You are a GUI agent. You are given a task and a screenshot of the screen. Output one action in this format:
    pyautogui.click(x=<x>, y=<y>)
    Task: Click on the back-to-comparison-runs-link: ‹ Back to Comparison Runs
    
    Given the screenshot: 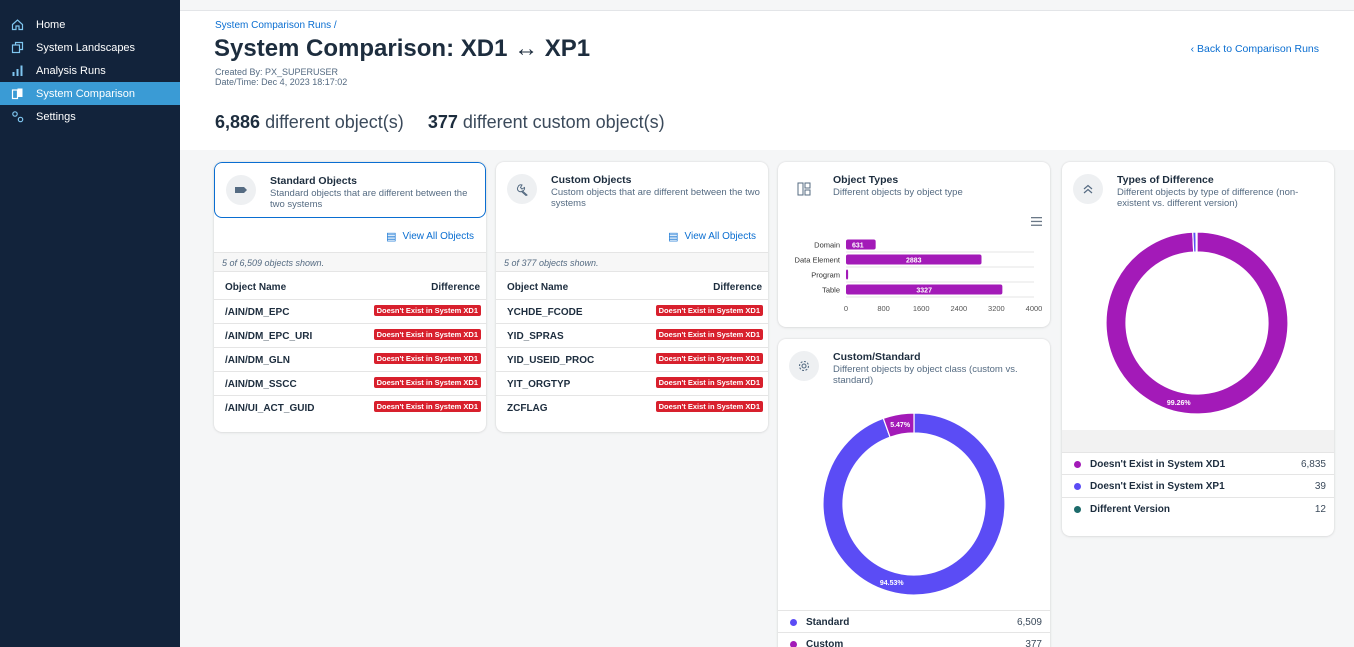 What is the action you would take?
    pyautogui.click(x=1255, y=49)
    